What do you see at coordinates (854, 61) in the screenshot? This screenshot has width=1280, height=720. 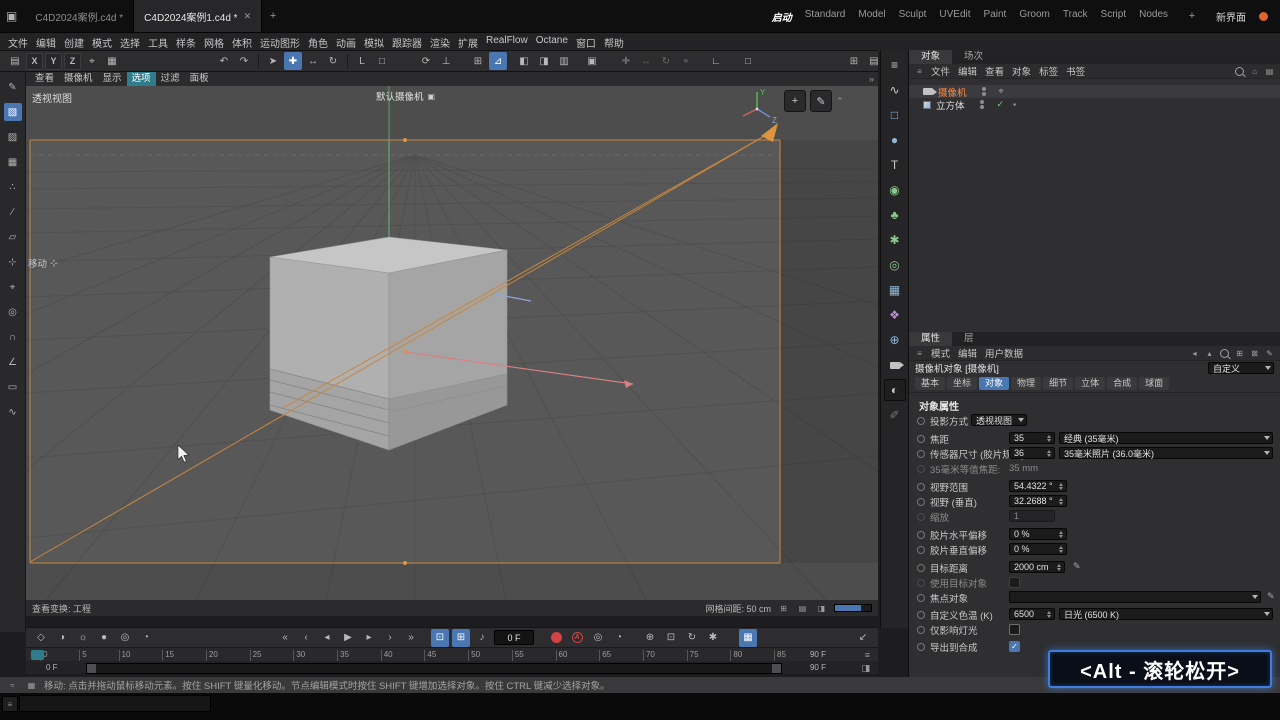 I see `view-grid-icon: ⊞` at bounding box center [854, 61].